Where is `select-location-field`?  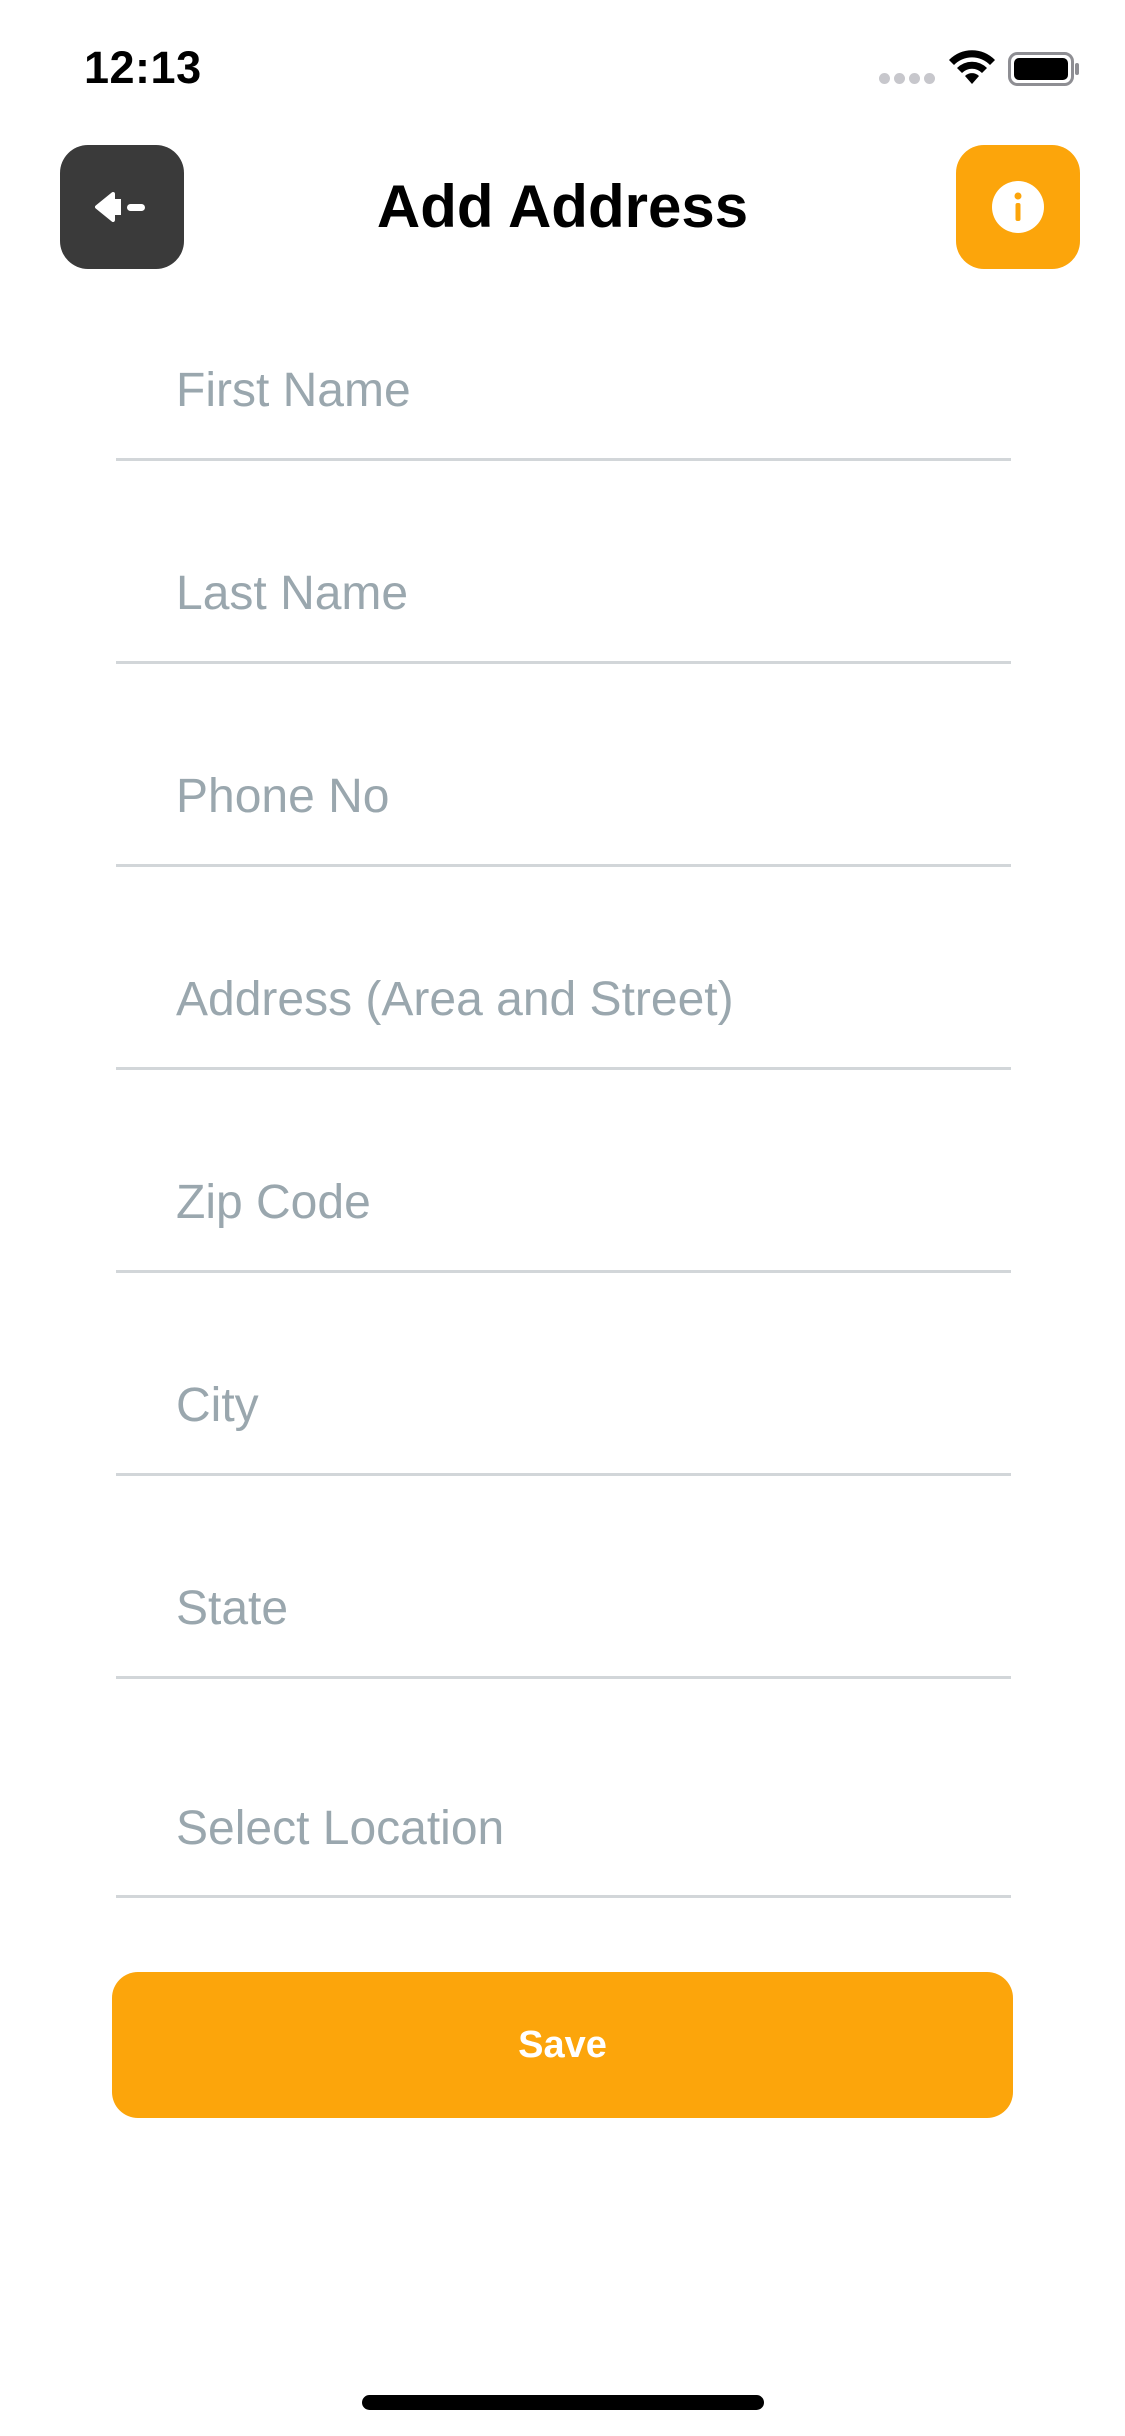 select-location-field is located at coordinates (563, 1831).